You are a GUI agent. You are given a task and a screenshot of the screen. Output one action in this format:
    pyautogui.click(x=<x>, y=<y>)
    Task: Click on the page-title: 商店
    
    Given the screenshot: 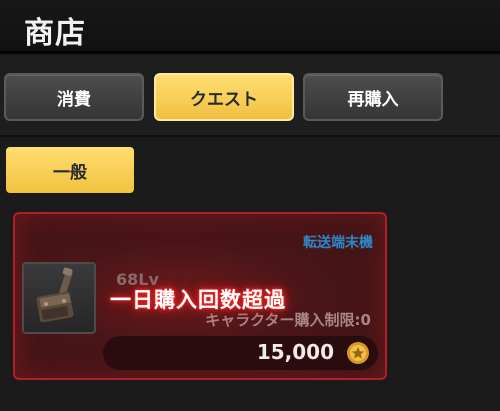 What is the action you would take?
    pyautogui.click(x=55, y=33)
    